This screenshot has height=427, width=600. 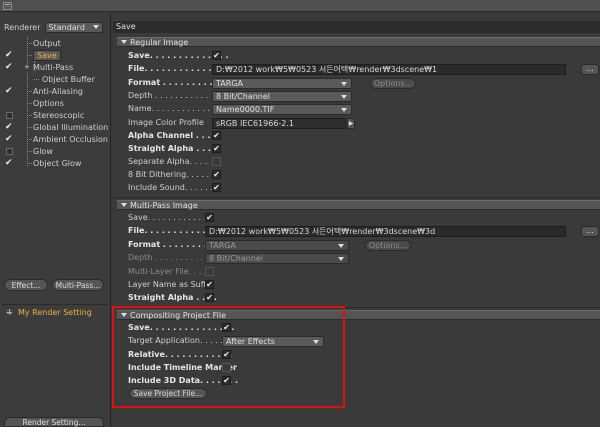 I want to click on tree-item-ambient-occlusion: ✔ Ambient Occlusion, so click(x=55, y=139).